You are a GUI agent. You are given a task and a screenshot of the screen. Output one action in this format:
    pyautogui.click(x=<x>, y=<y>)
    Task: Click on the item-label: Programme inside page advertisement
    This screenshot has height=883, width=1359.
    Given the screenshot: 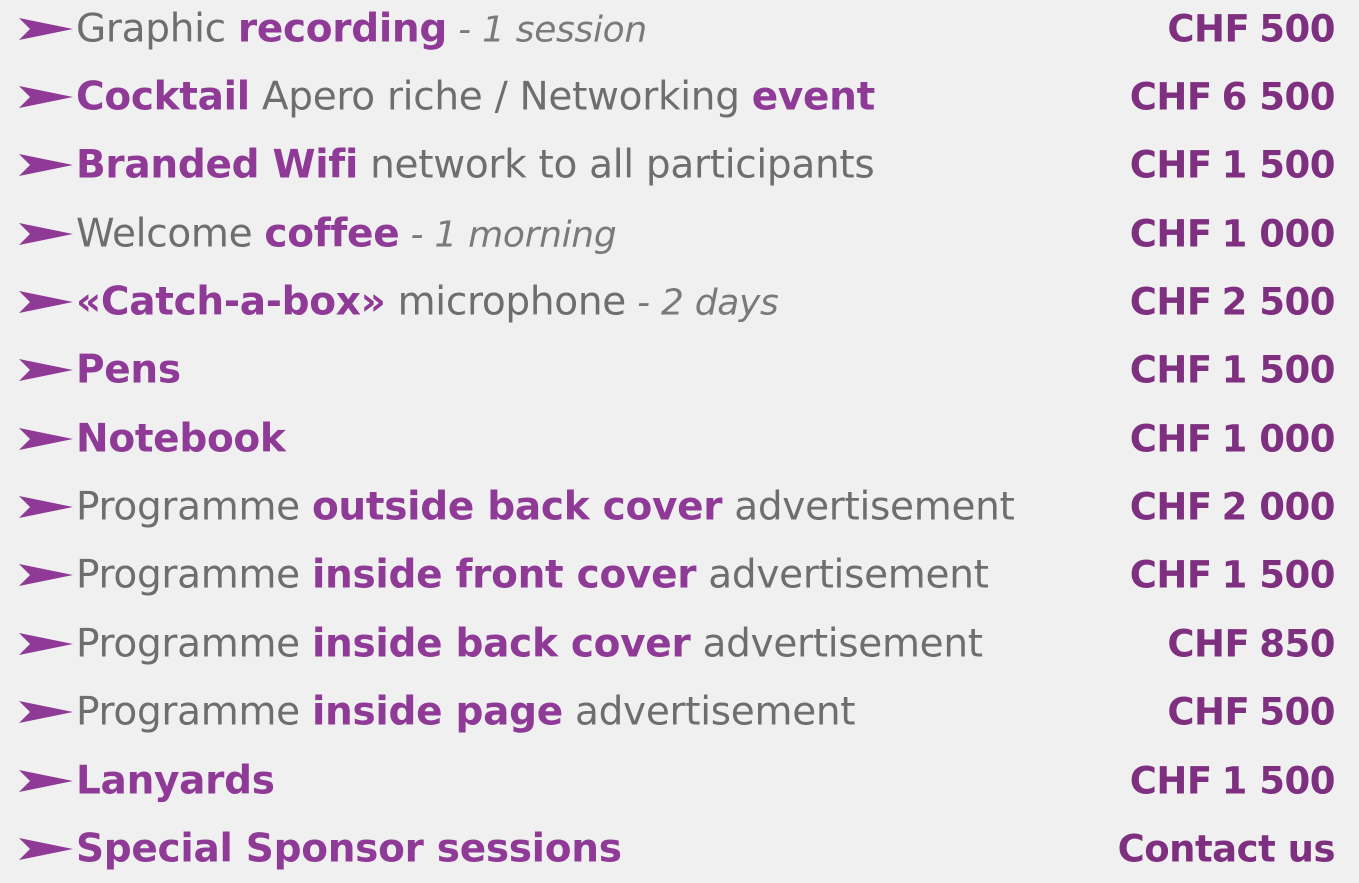 What is the action you would take?
    pyautogui.click(x=466, y=712)
    